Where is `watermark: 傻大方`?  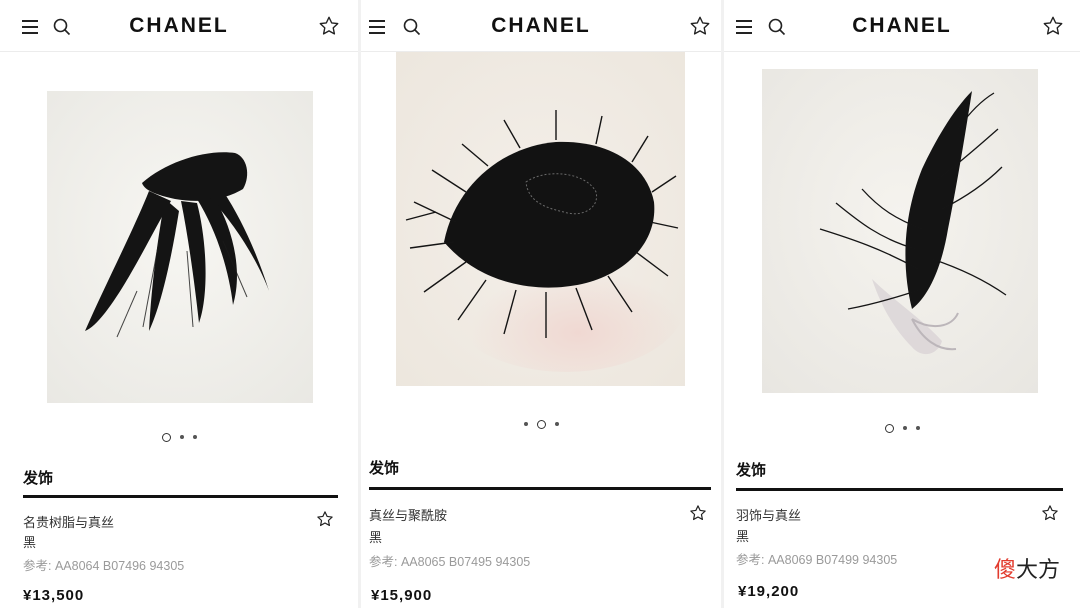 watermark: 傻大方 is located at coordinates (1027, 568).